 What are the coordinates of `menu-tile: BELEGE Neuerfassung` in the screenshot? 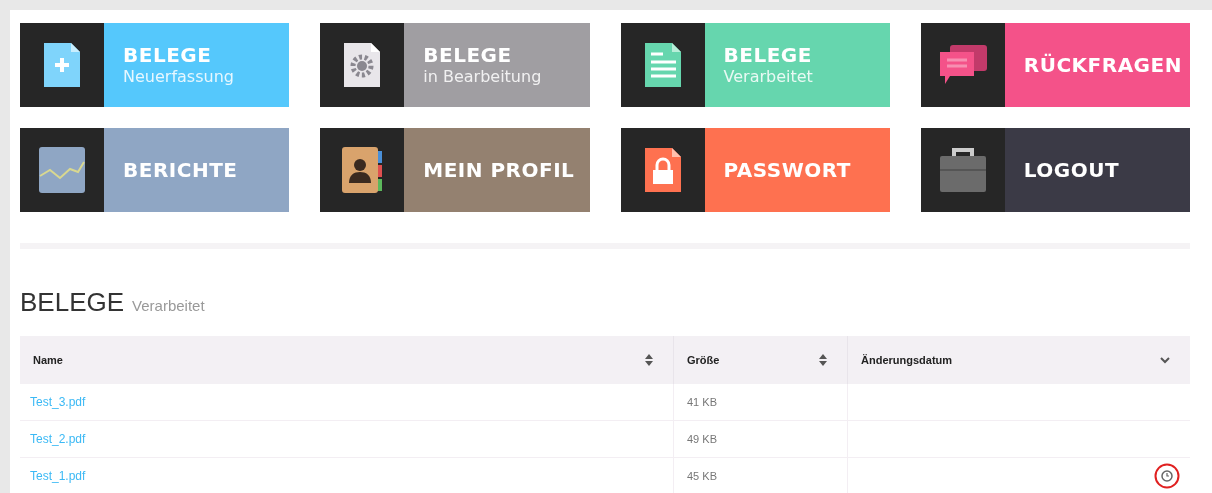 It's located at (155, 65).